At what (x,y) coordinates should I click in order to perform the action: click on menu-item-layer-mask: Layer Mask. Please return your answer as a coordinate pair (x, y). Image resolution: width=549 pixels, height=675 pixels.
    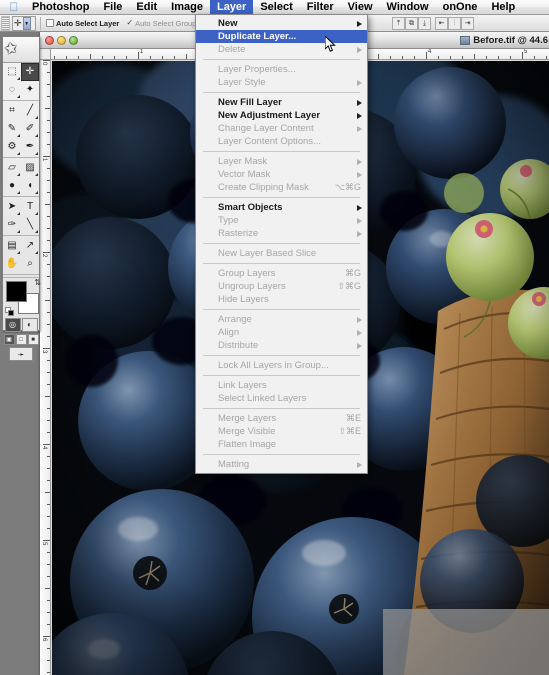
    Looking at the image, I should click on (281, 161).